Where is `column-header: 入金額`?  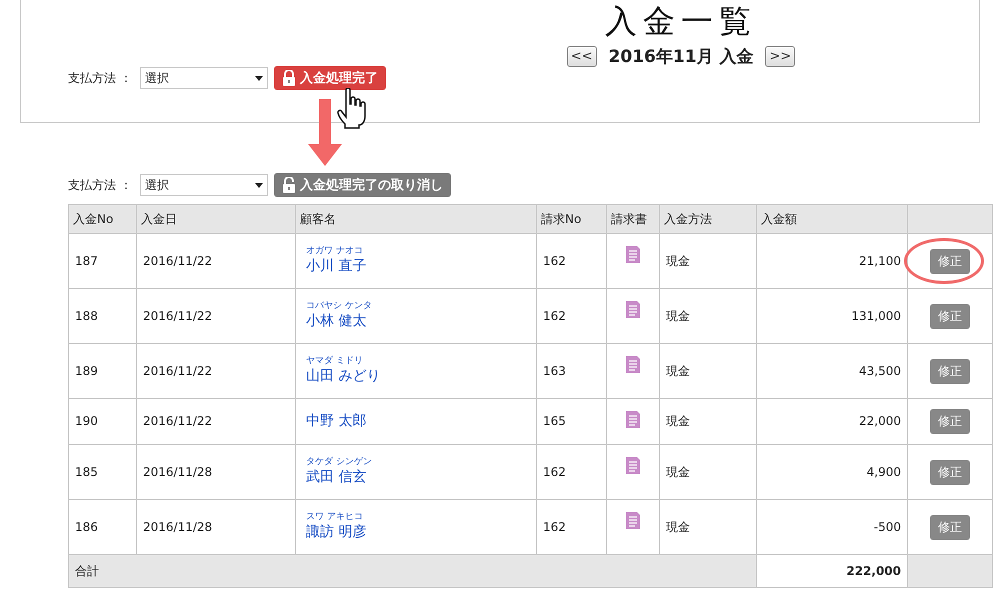
column-header: 入金額 is located at coordinates (832, 219).